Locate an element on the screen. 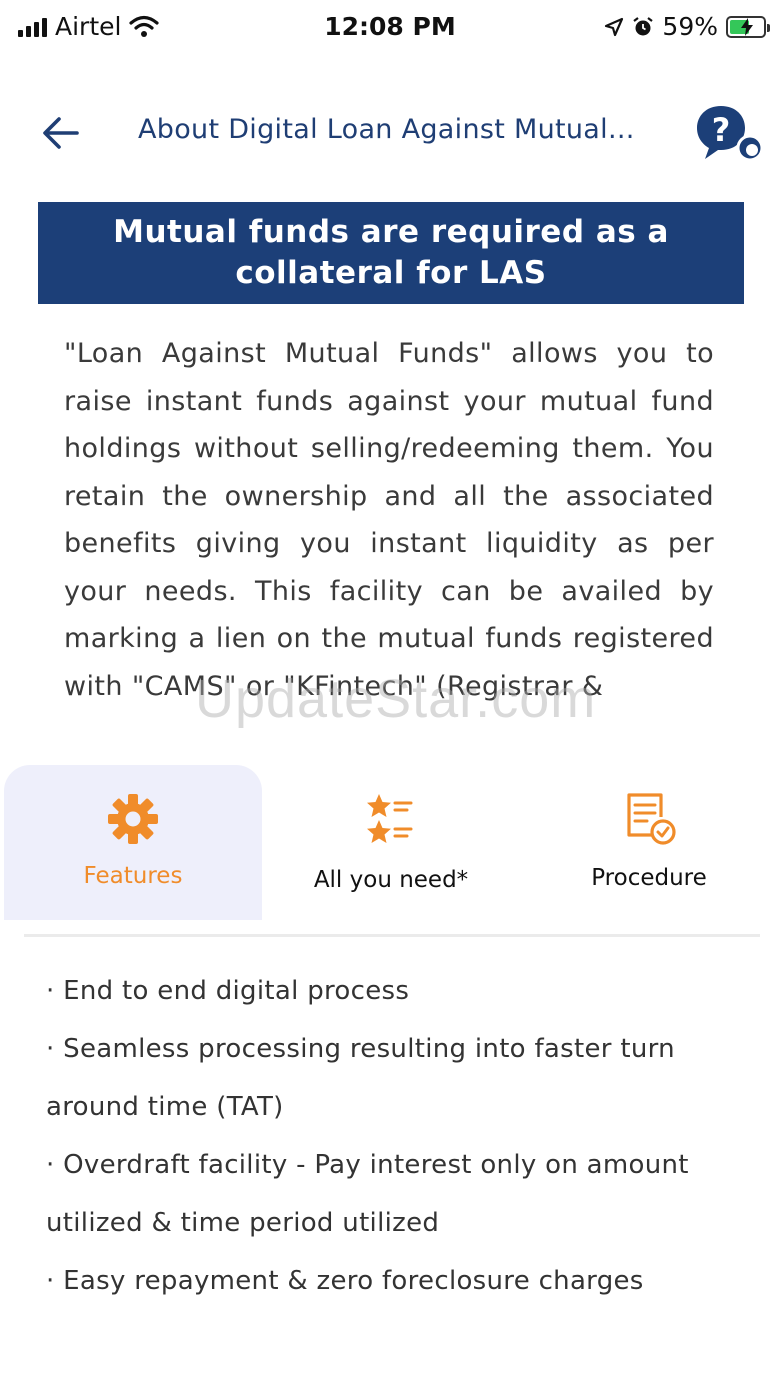  back-button is located at coordinates (61, 133).